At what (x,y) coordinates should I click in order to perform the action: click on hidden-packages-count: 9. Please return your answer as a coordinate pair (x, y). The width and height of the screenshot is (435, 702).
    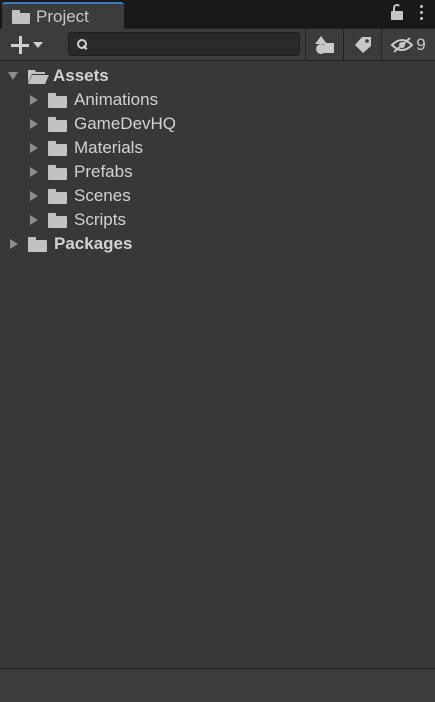
    Looking at the image, I should click on (421, 44).